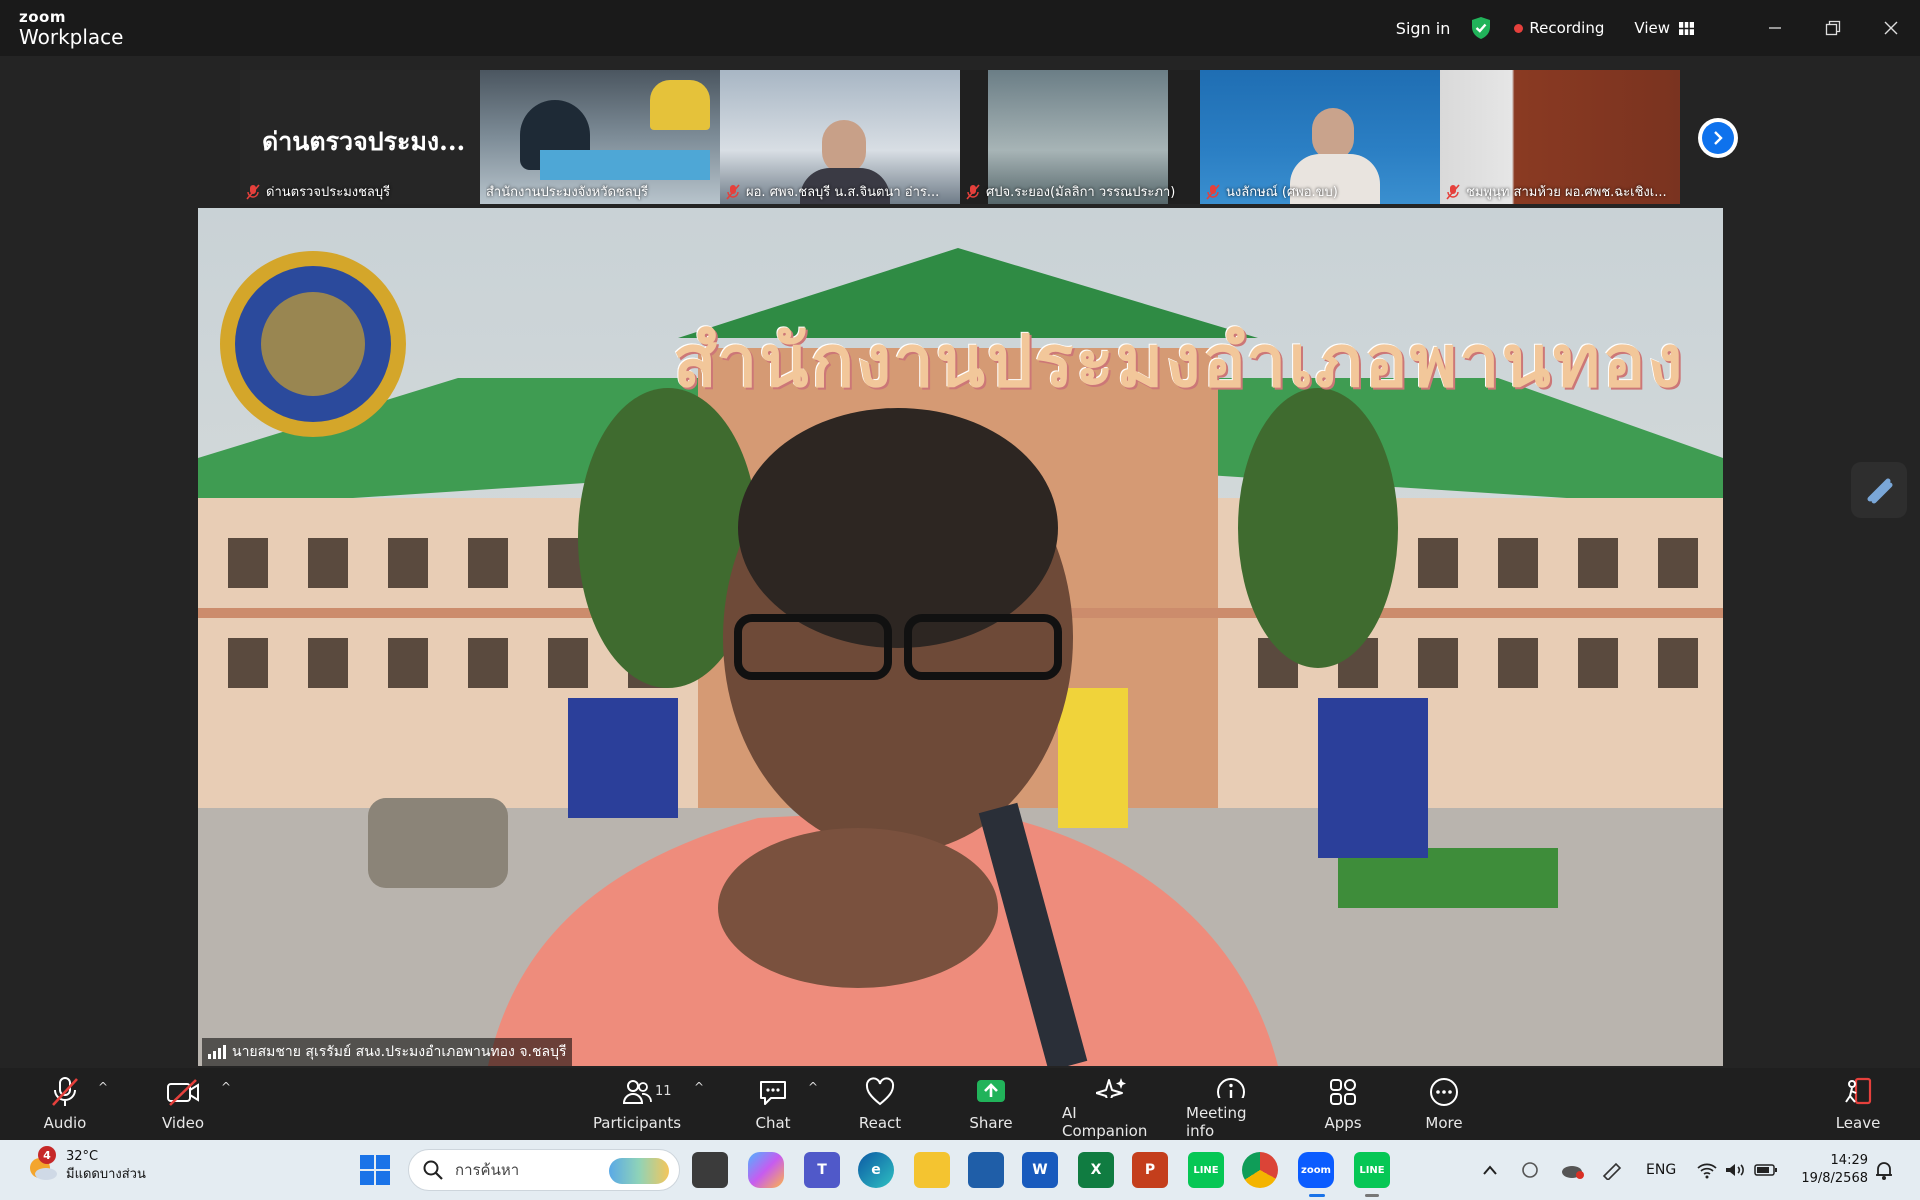  I want to click on view-button: View, so click(1664, 28).